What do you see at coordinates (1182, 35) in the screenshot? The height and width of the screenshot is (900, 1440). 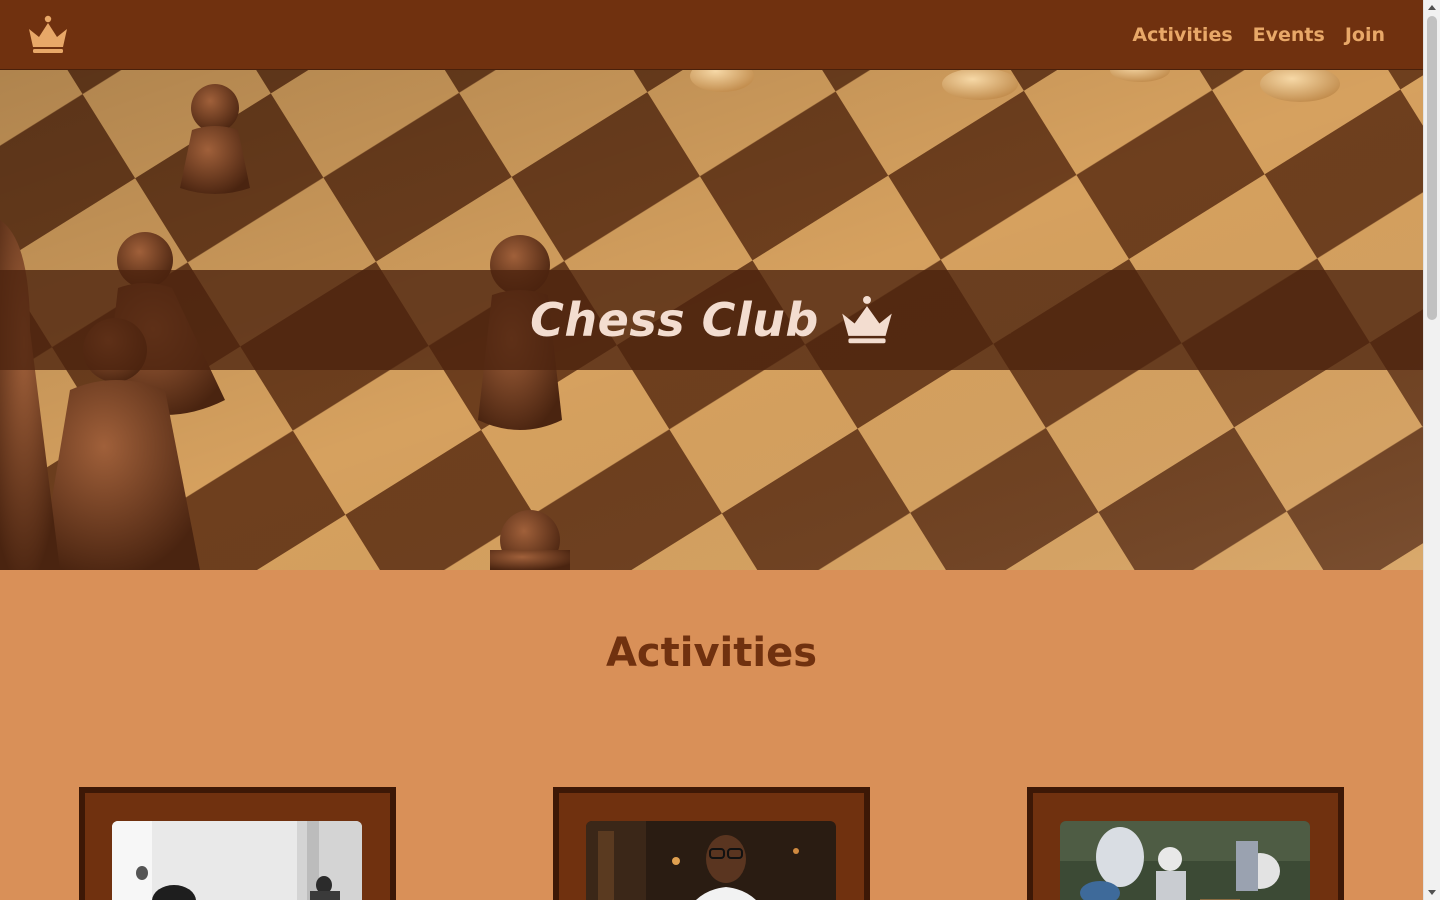 I see `nav-link-activities: Activities` at bounding box center [1182, 35].